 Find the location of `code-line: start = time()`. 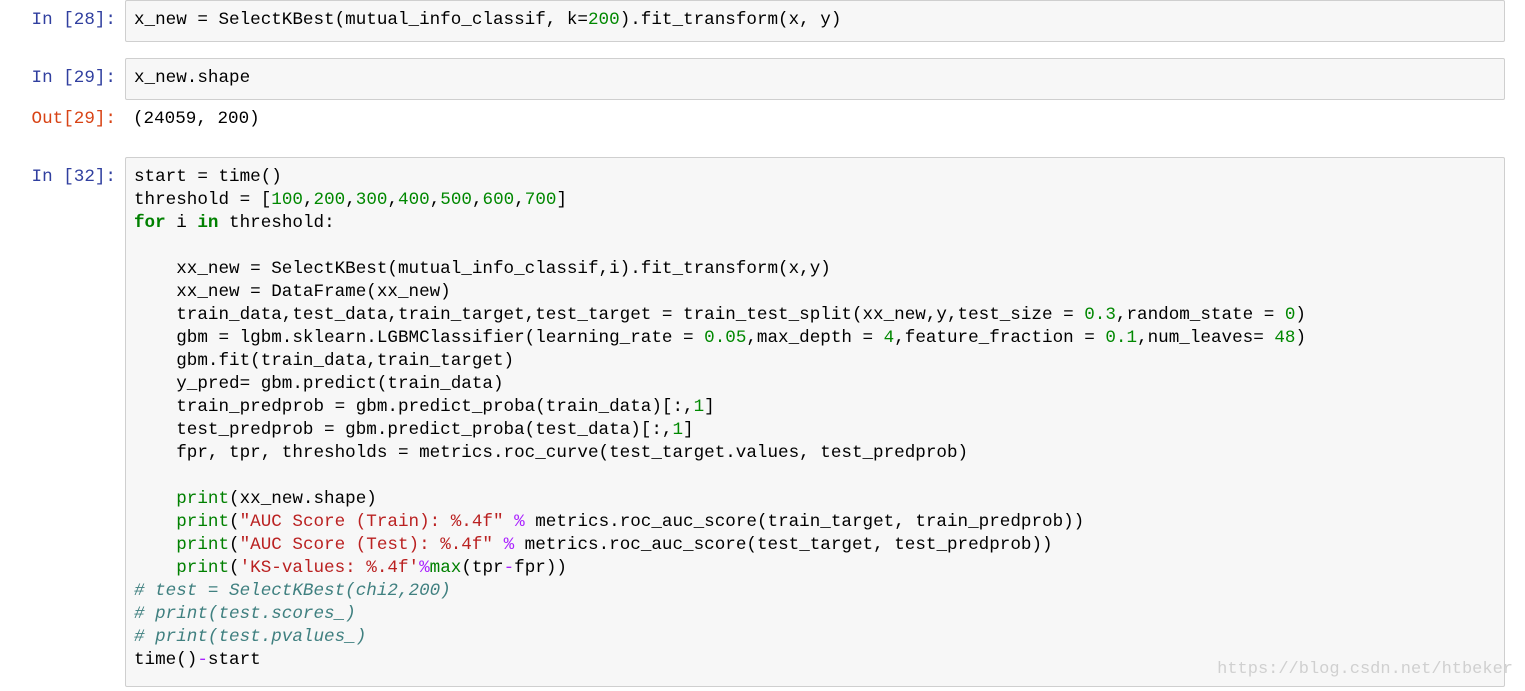

code-line: start = time() is located at coordinates (208, 177).